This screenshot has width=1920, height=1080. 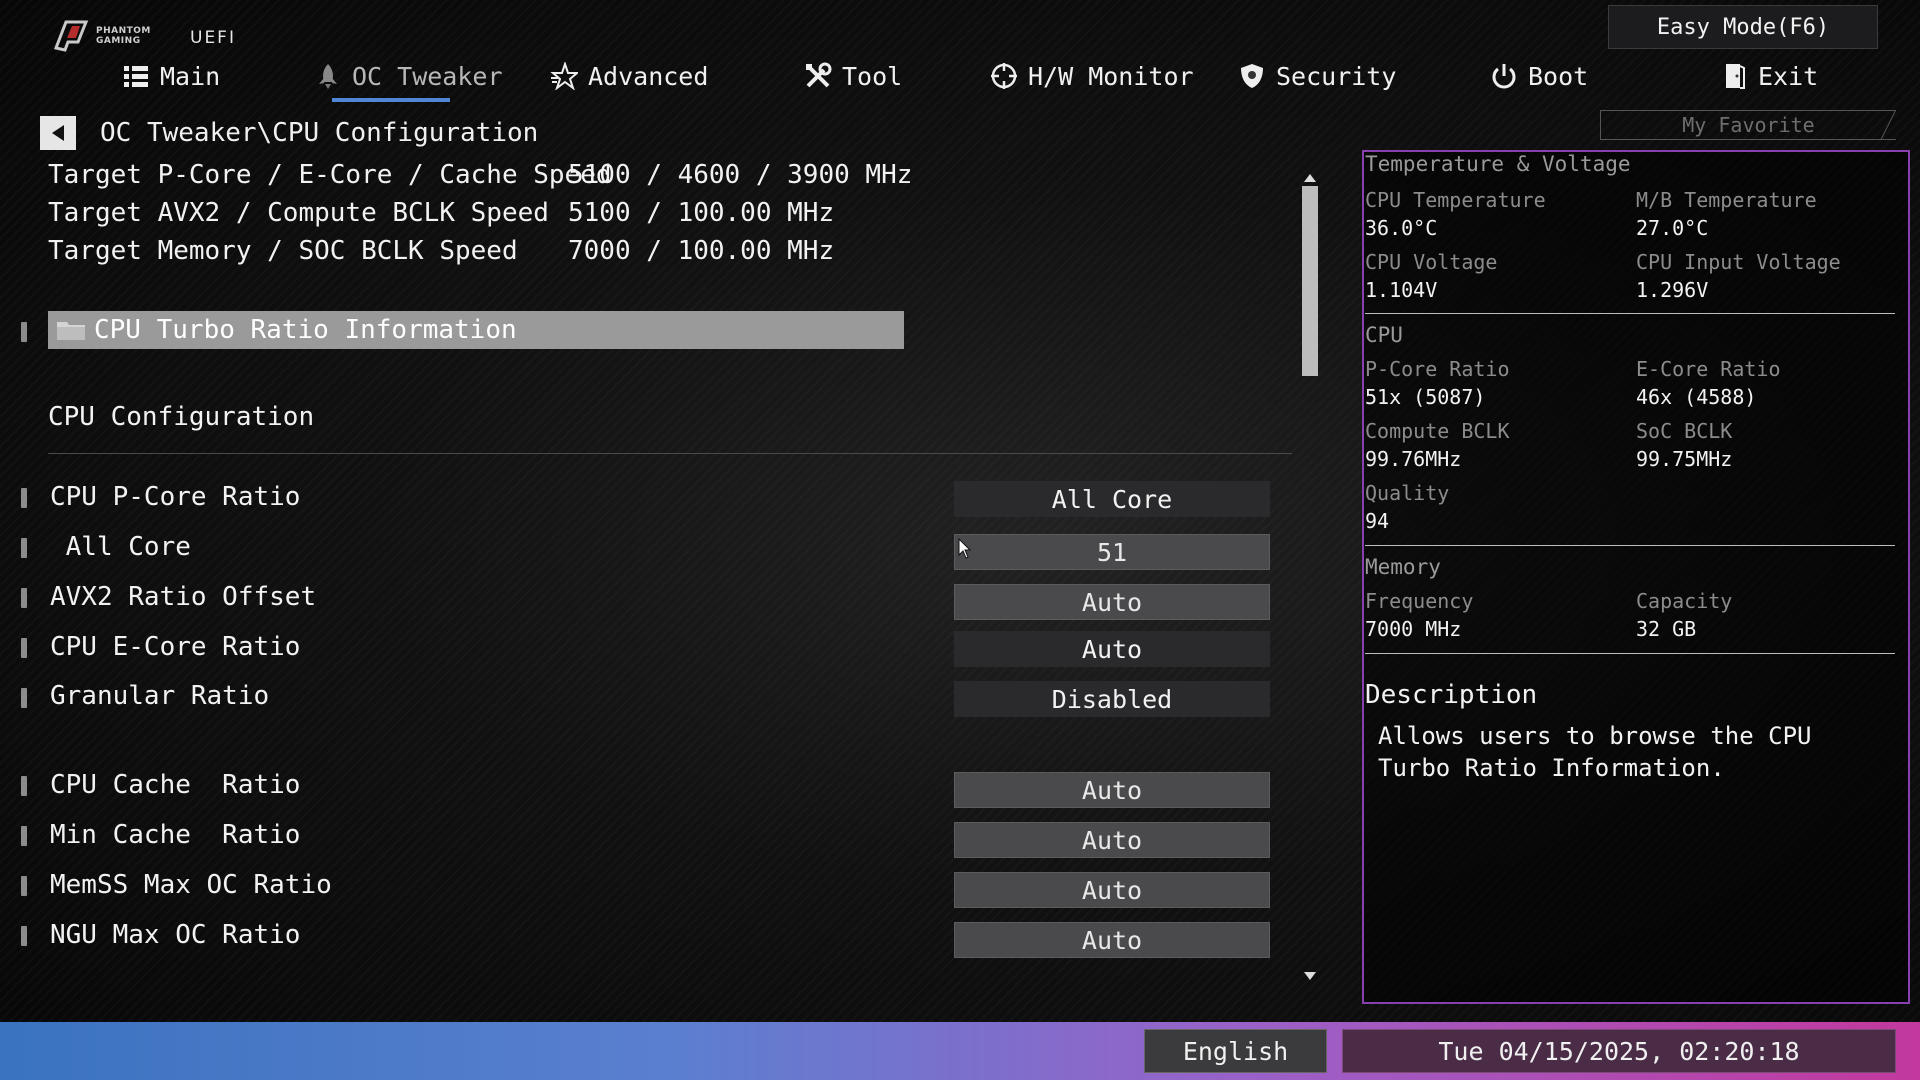 I want to click on target-core-speed-value: 5100 / 4600 / 3900 MHz, so click(x=740, y=175).